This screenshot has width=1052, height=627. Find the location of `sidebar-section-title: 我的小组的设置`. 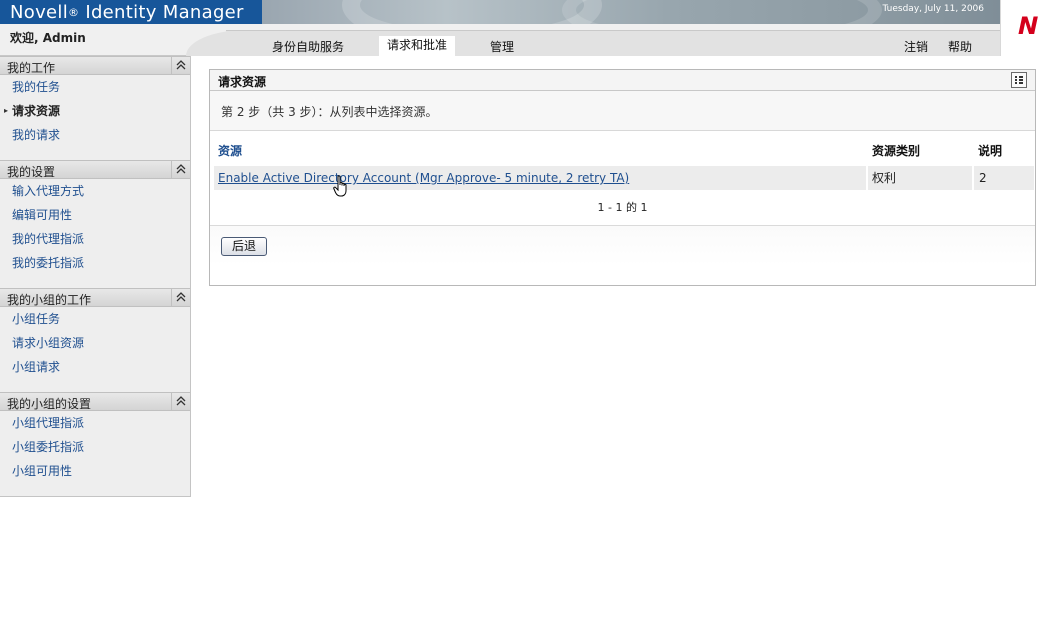

sidebar-section-title: 我的小组的设置 is located at coordinates (49, 404).